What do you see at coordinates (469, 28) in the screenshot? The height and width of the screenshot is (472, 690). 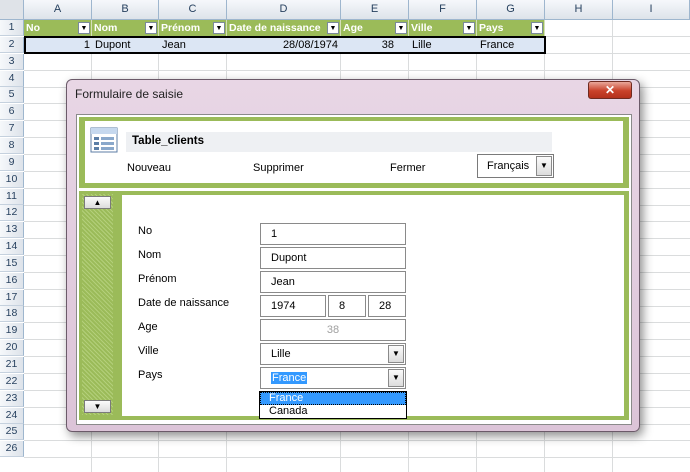 I see `filter-dropdown-ville: ▼` at bounding box center [469, 28].